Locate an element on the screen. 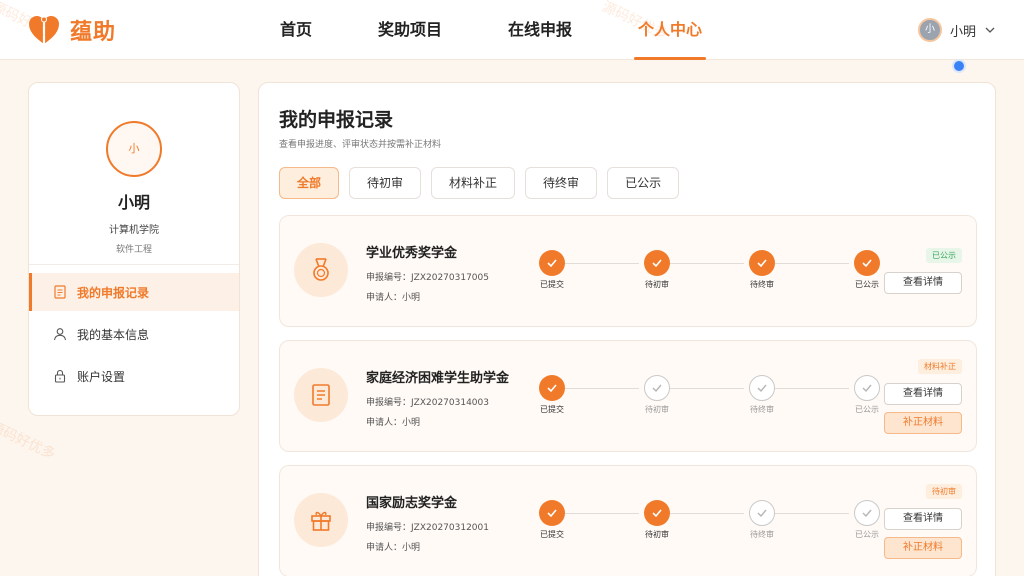  profile-avatar: 小 is located at coordinates (134, 149).